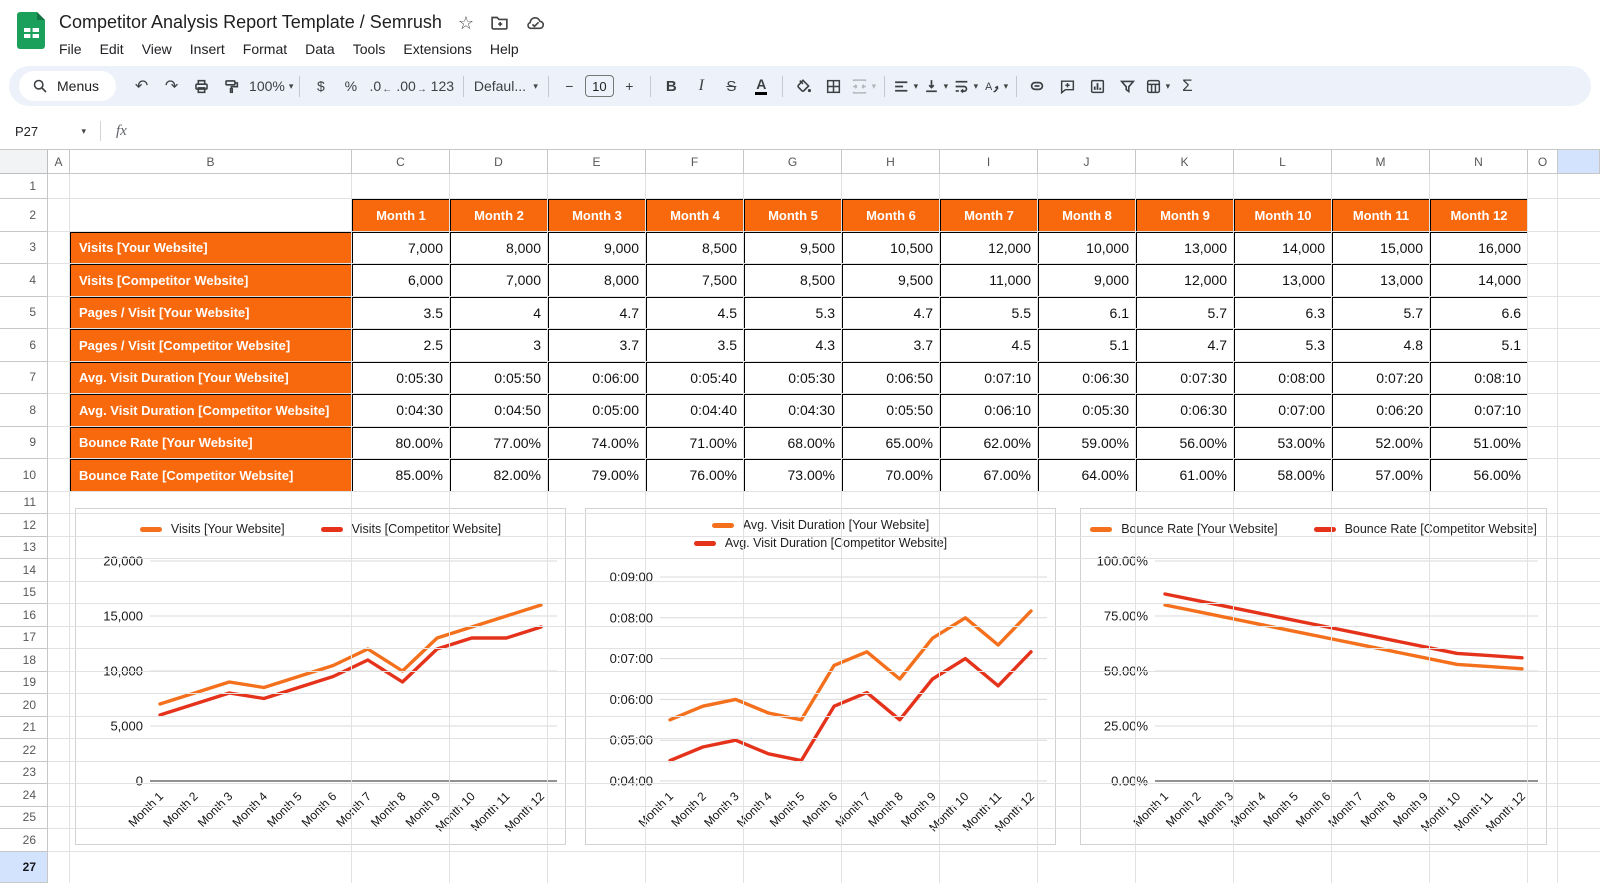 The height and width of the screenshot is (884, 1600). Describe the element at coordinates (1283, 312) in the screenshot. I see `cell: 6.3` at that location.